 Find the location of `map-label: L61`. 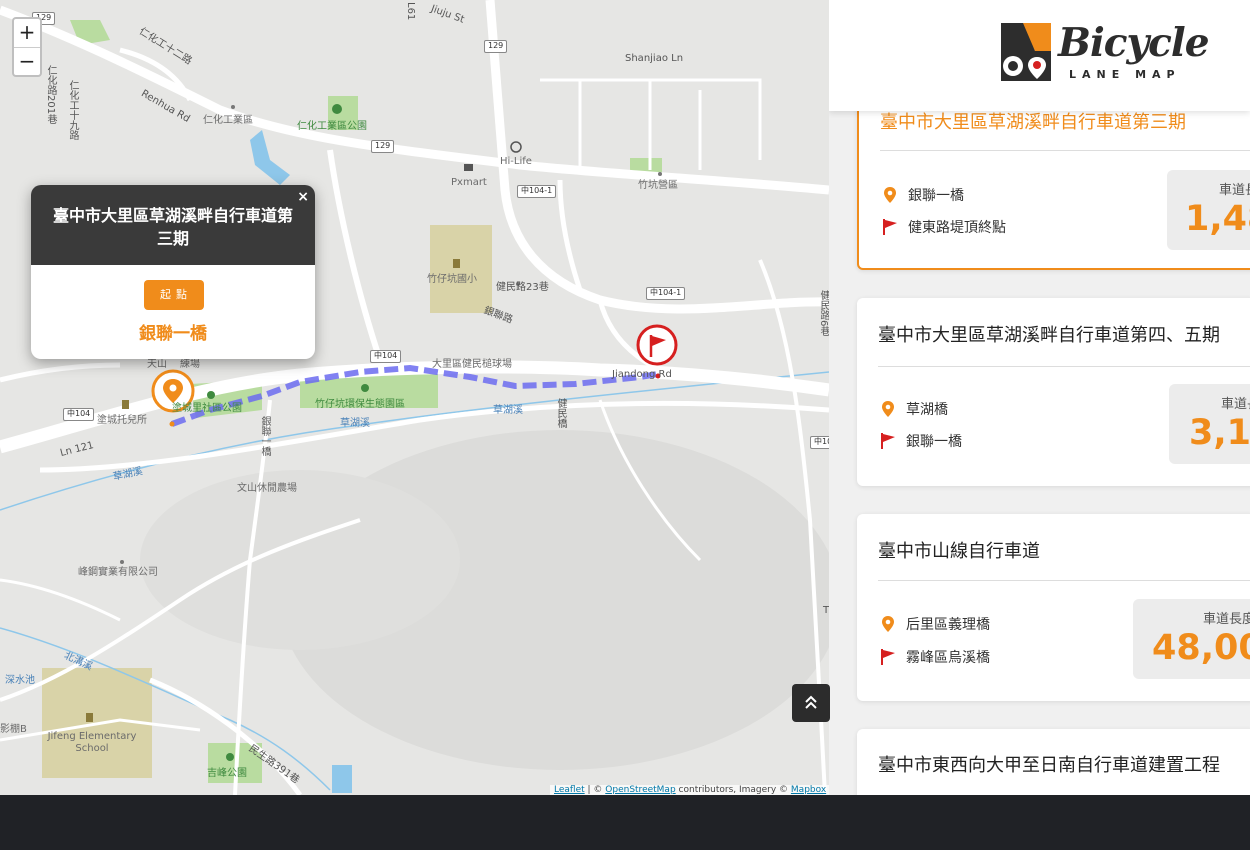

map-label: L61 is located at coordinates (410, 11).